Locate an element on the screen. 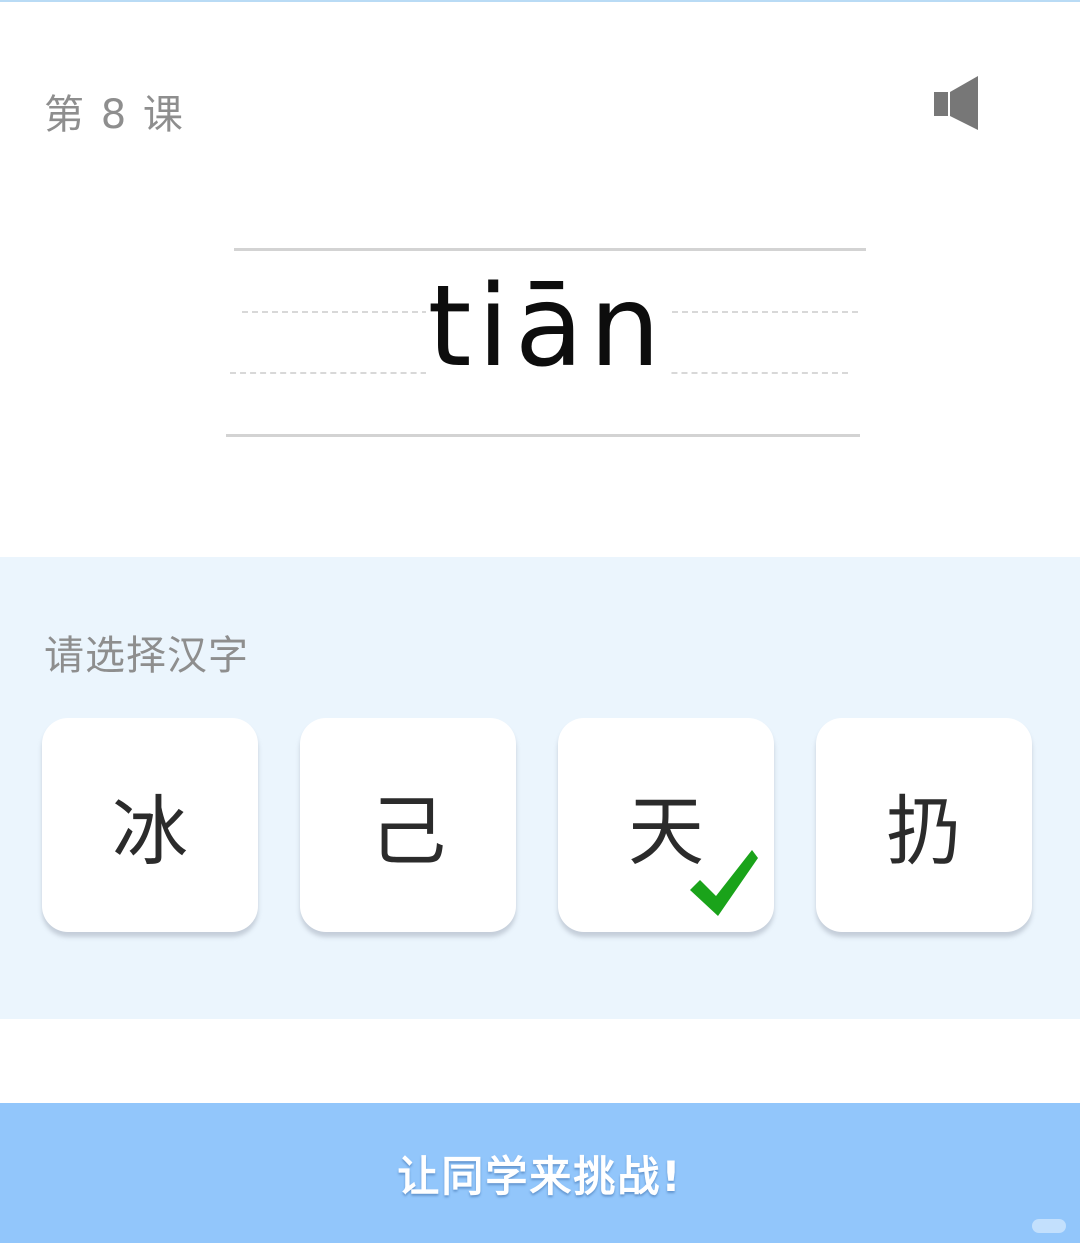  pinyin-word: tiān is located at coordinates (547, 327).